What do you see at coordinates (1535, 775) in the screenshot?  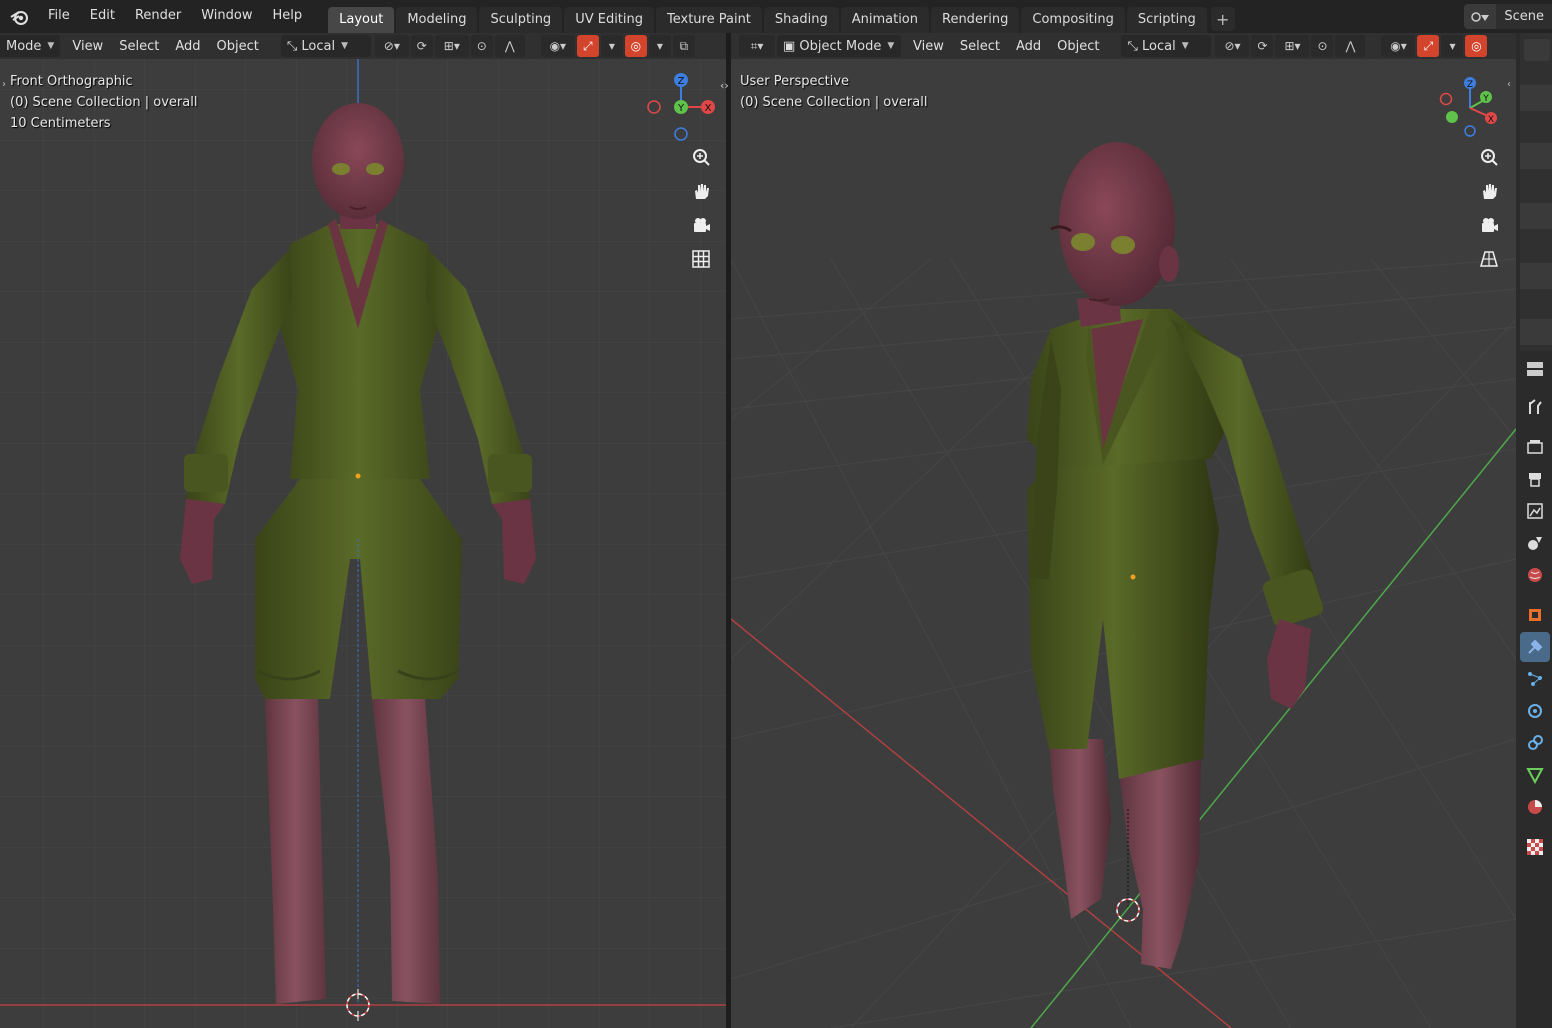 I see `data-properties-icon` at bounding box center [1535, 775].